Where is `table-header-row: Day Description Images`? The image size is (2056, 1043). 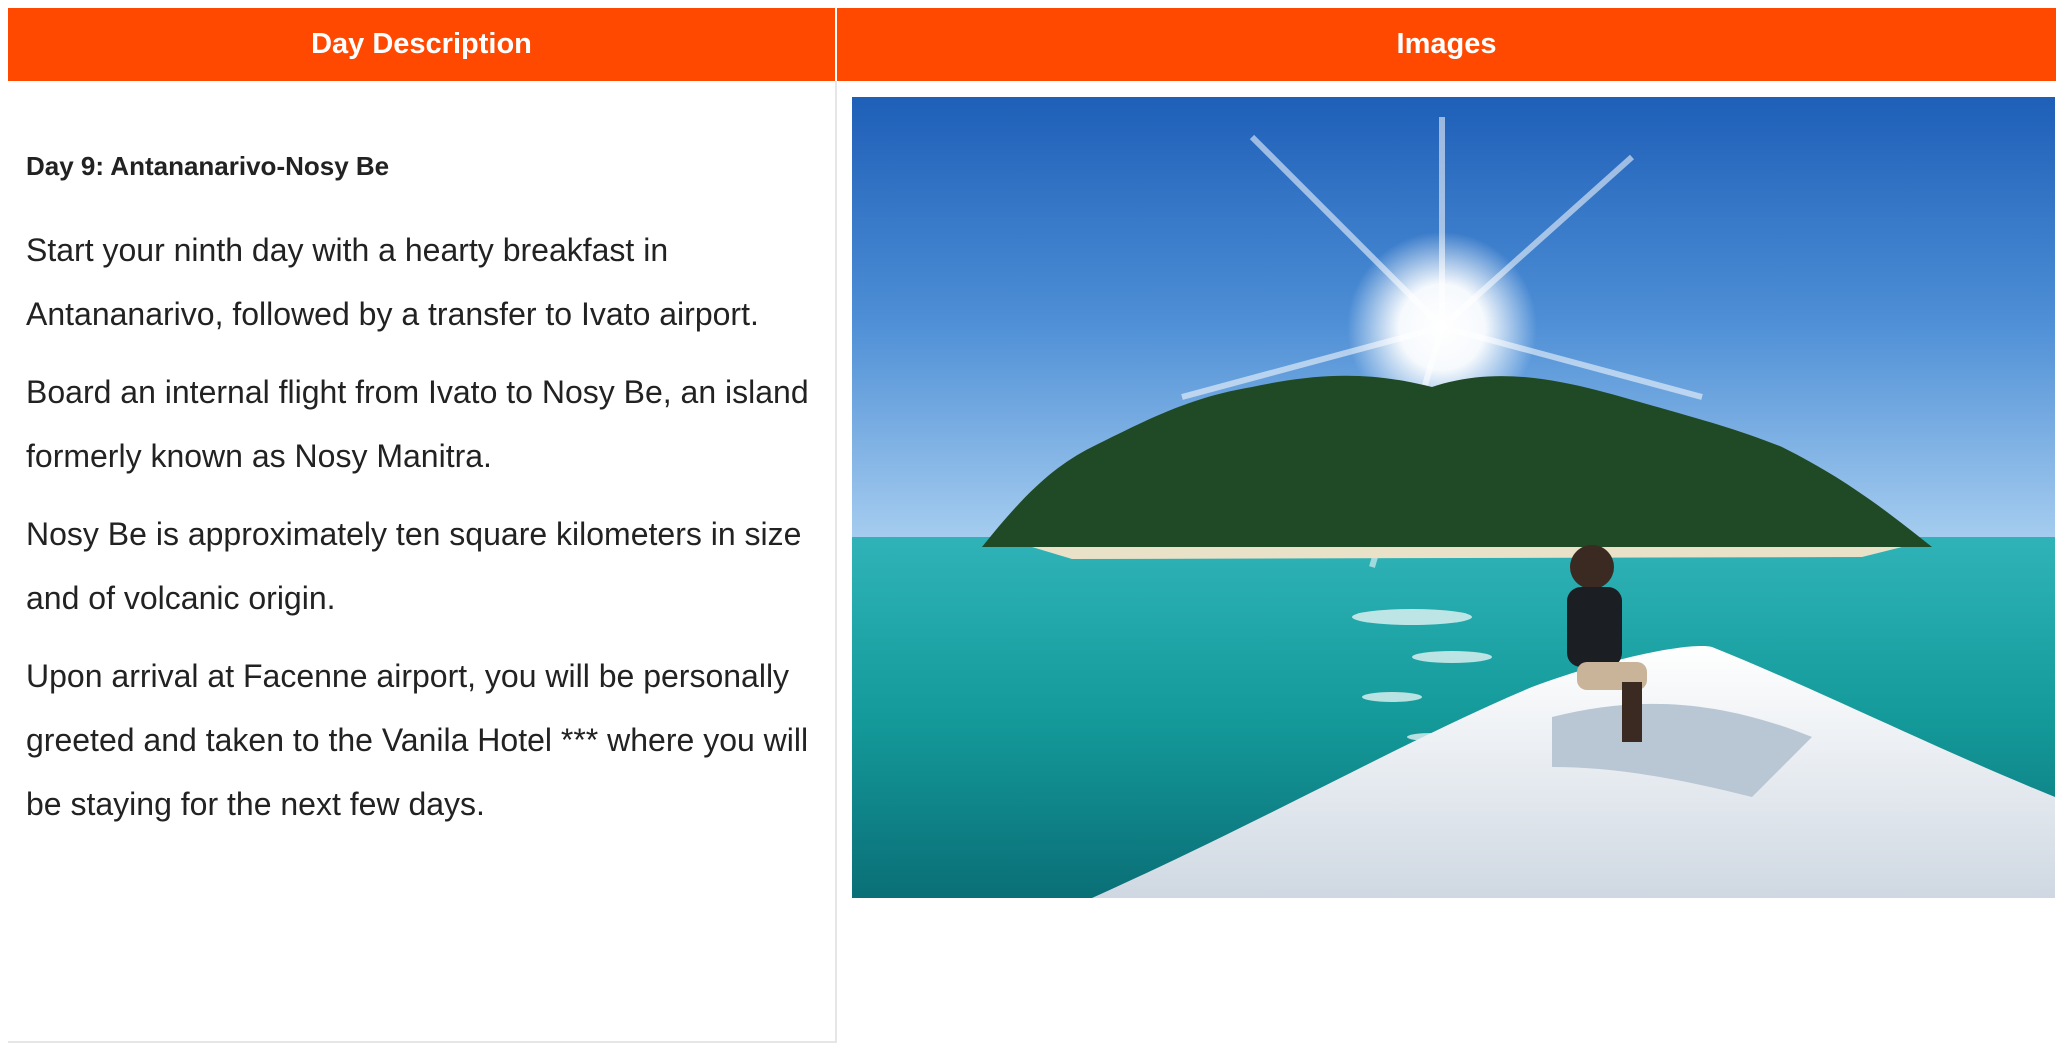
table-header-row: Day Description Images is located at coordinates (1032, 44).